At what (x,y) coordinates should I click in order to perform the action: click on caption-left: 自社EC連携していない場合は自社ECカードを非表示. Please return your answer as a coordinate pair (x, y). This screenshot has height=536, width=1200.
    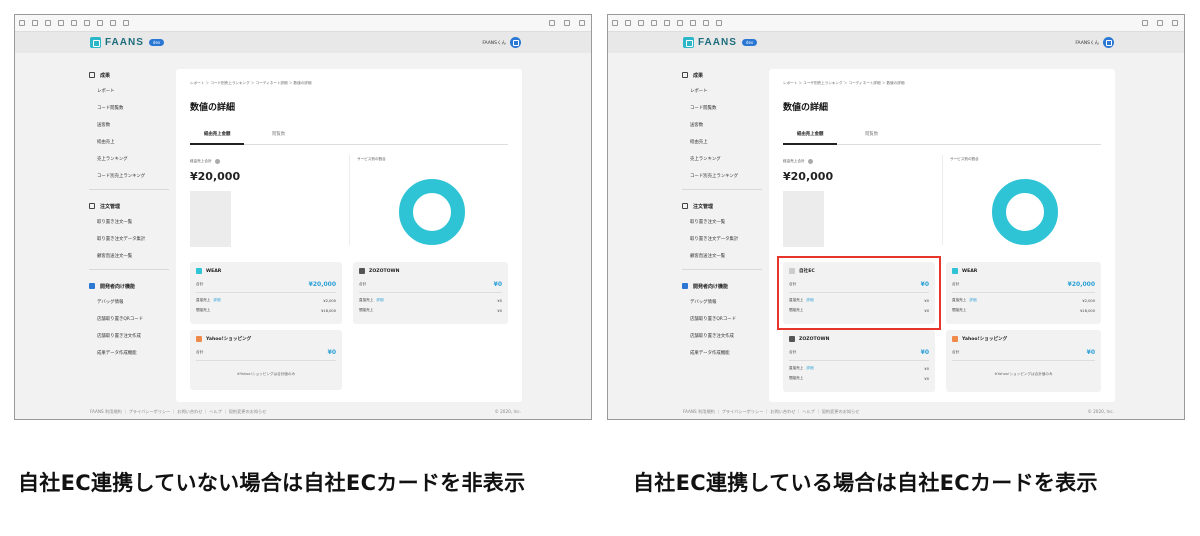
    Looking at the image, I should click on (272, 483).